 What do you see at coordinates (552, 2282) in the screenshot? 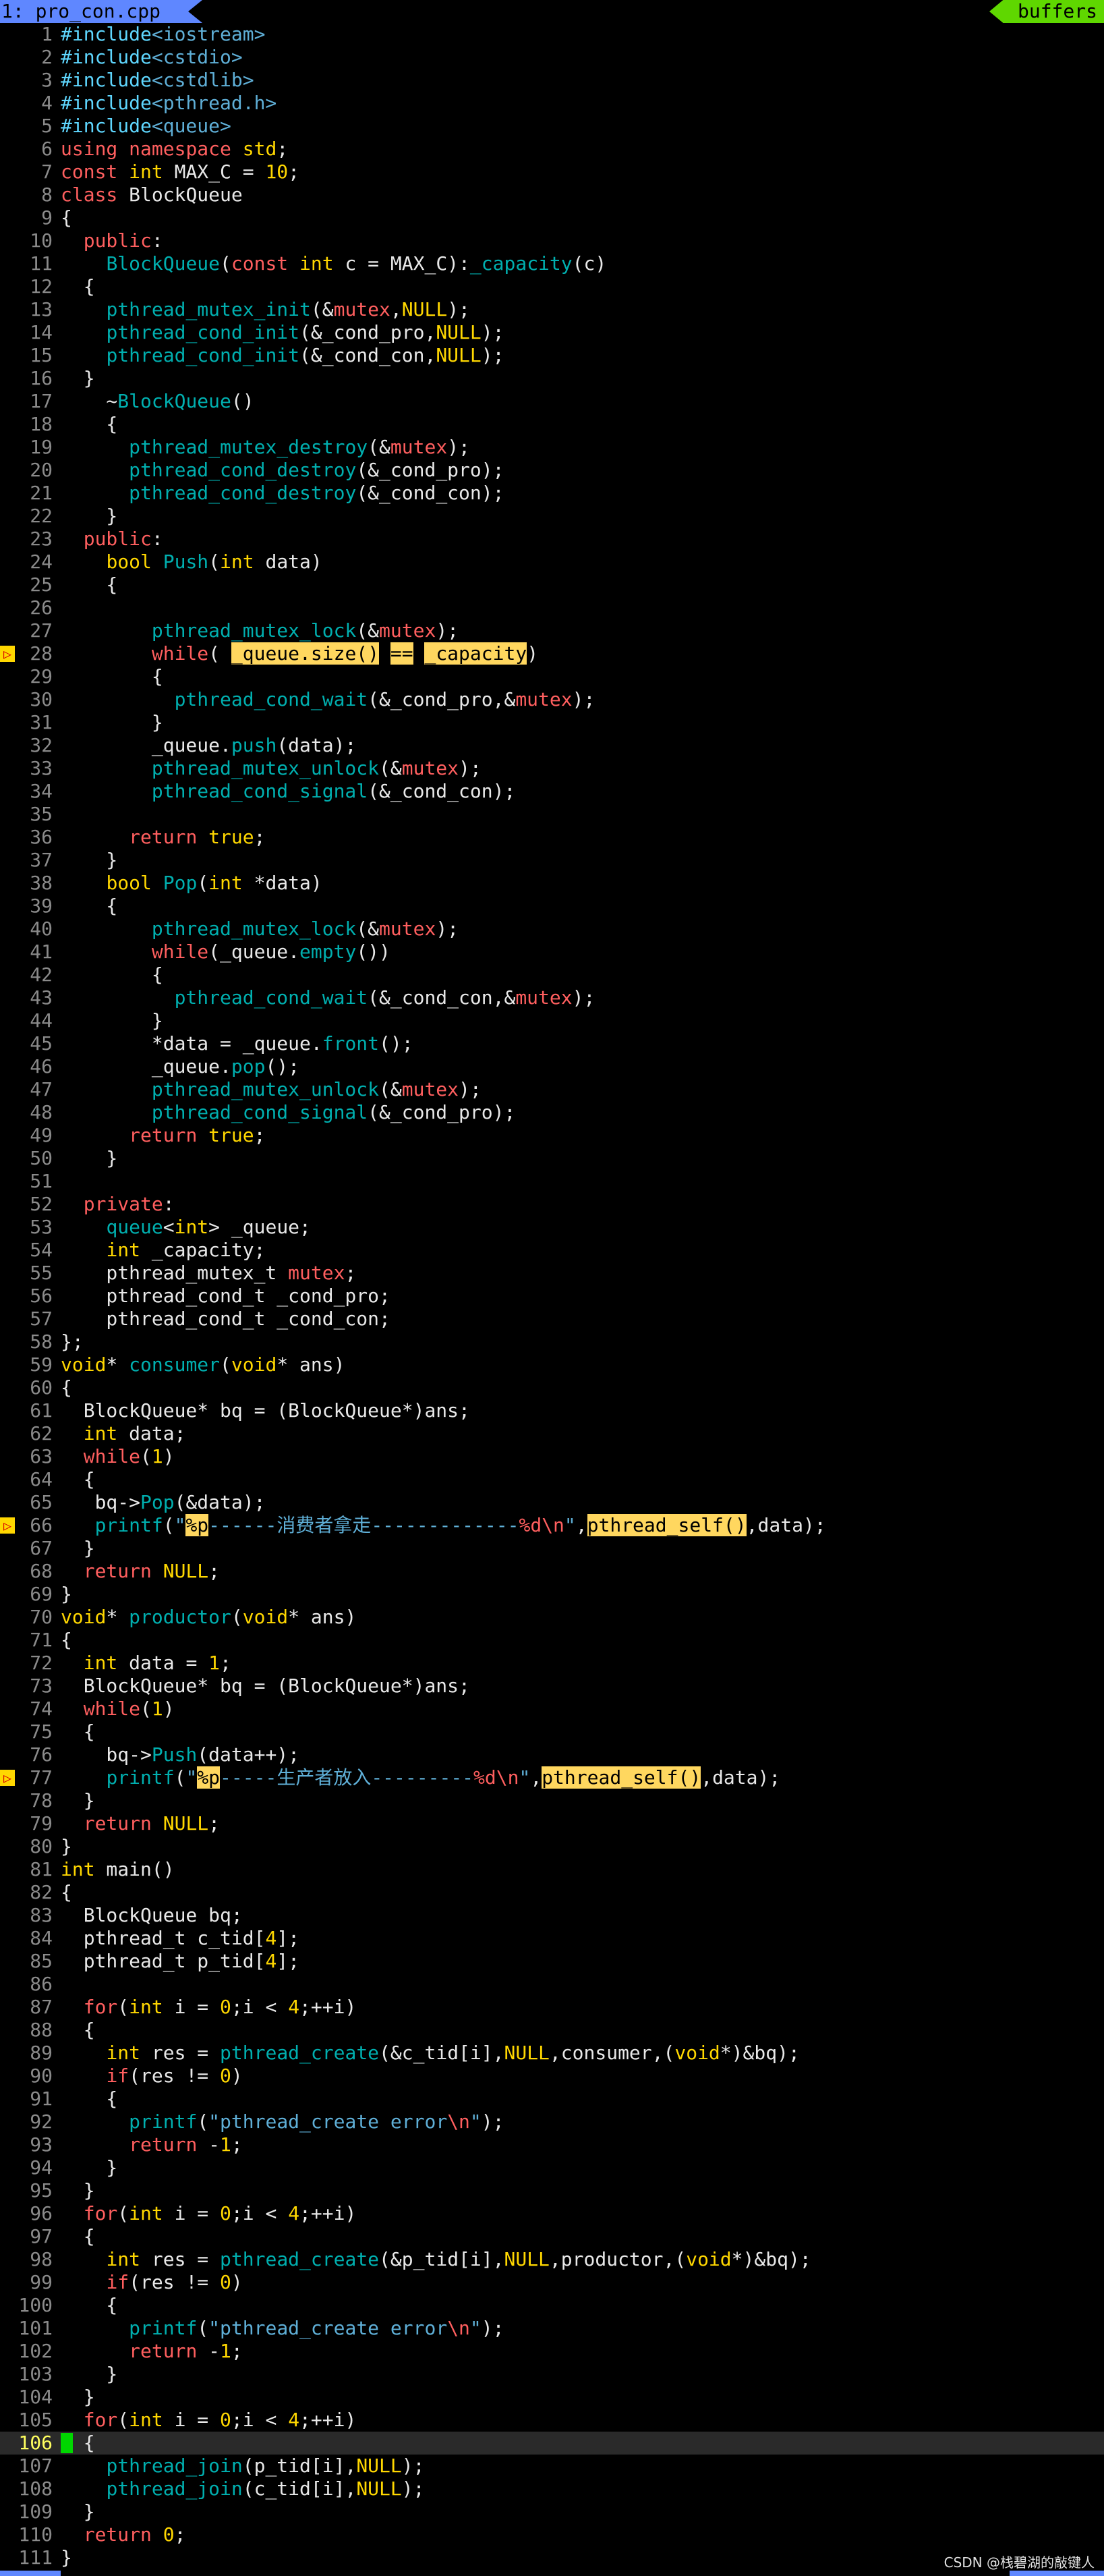
I see `code-line: 99 if(res != 0)` at bounding box center [552, 2282].